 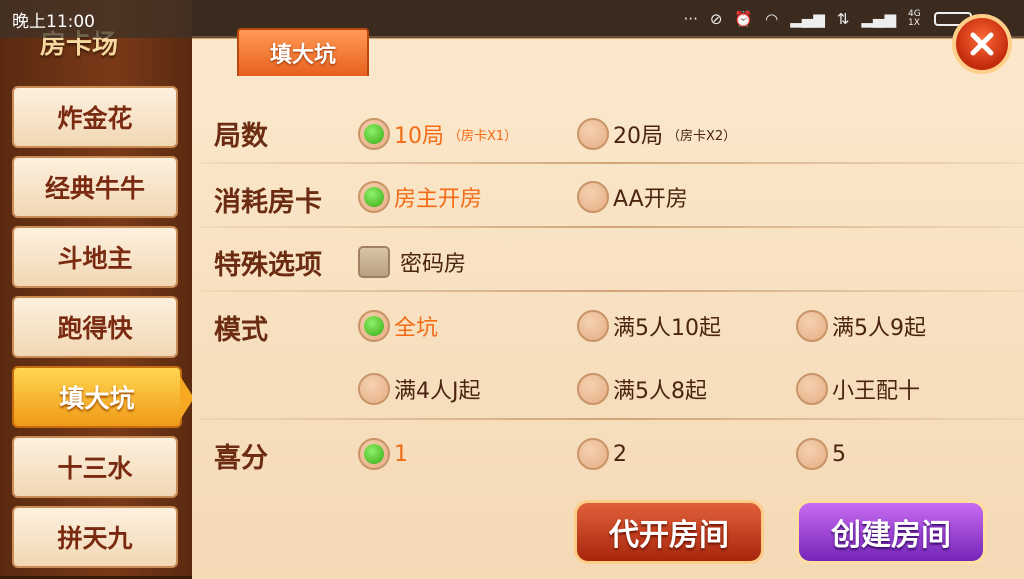 I want to click on option-label: 1, so click(x=401, y=454).